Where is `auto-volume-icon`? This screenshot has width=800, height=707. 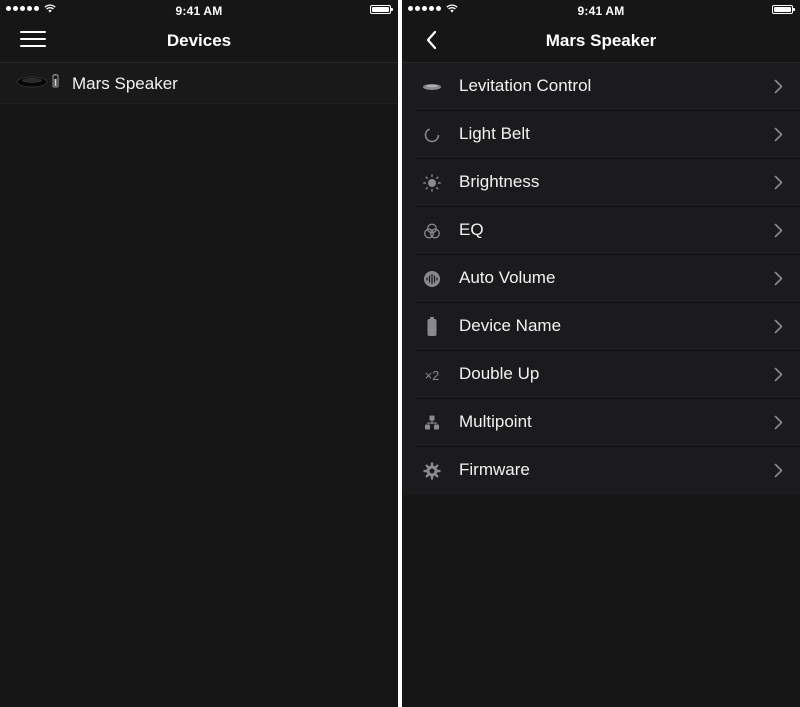
auto-volume-icon is located at coordinates (432, 279).